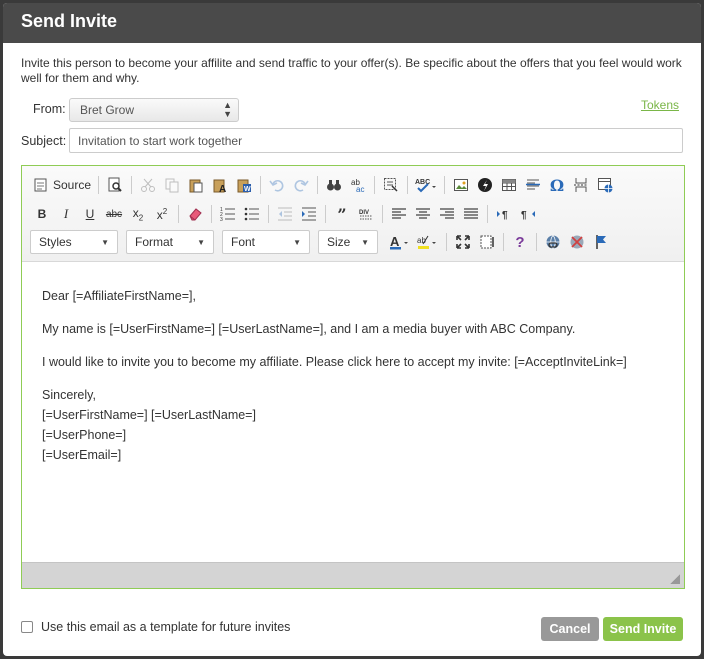 The image size is (704, 659). What do you see at coordinates (154, 110) in the screenshot?
I see `from-select: Bret Grow ▲ ▼` at bounding box center [154, 110].